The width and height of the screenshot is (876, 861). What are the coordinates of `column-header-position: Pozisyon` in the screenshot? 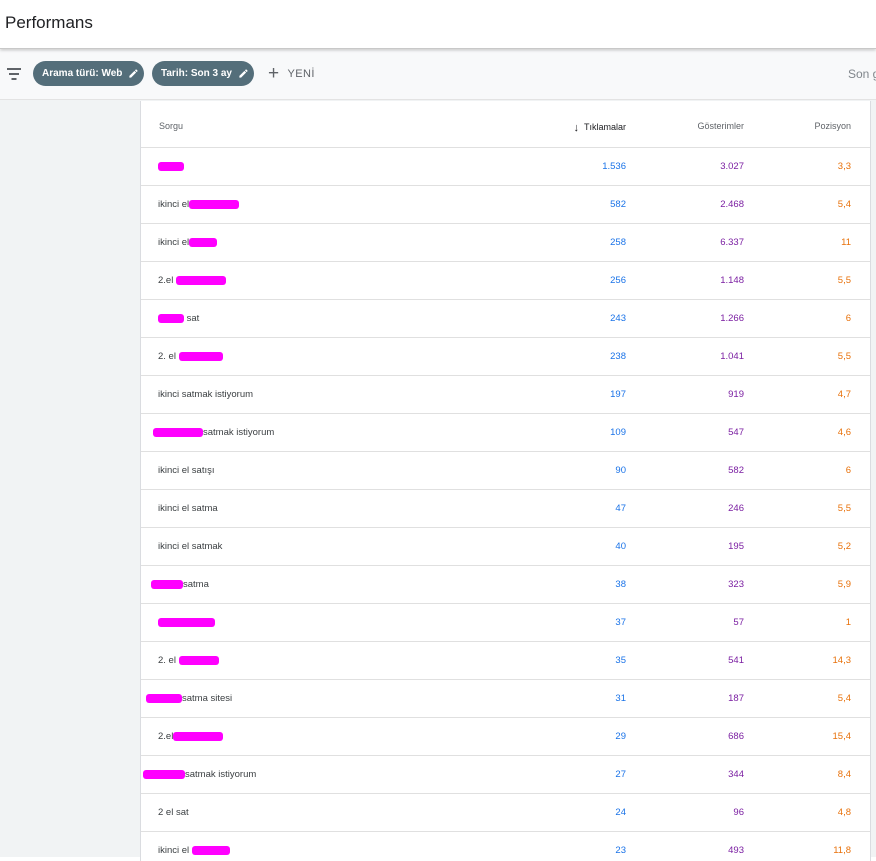 It's located at (832, 126).